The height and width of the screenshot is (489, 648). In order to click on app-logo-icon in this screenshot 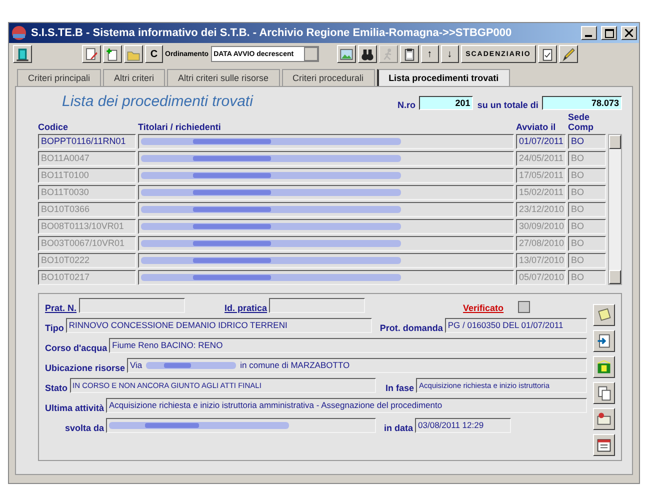, I will do `click(19, 33)`.